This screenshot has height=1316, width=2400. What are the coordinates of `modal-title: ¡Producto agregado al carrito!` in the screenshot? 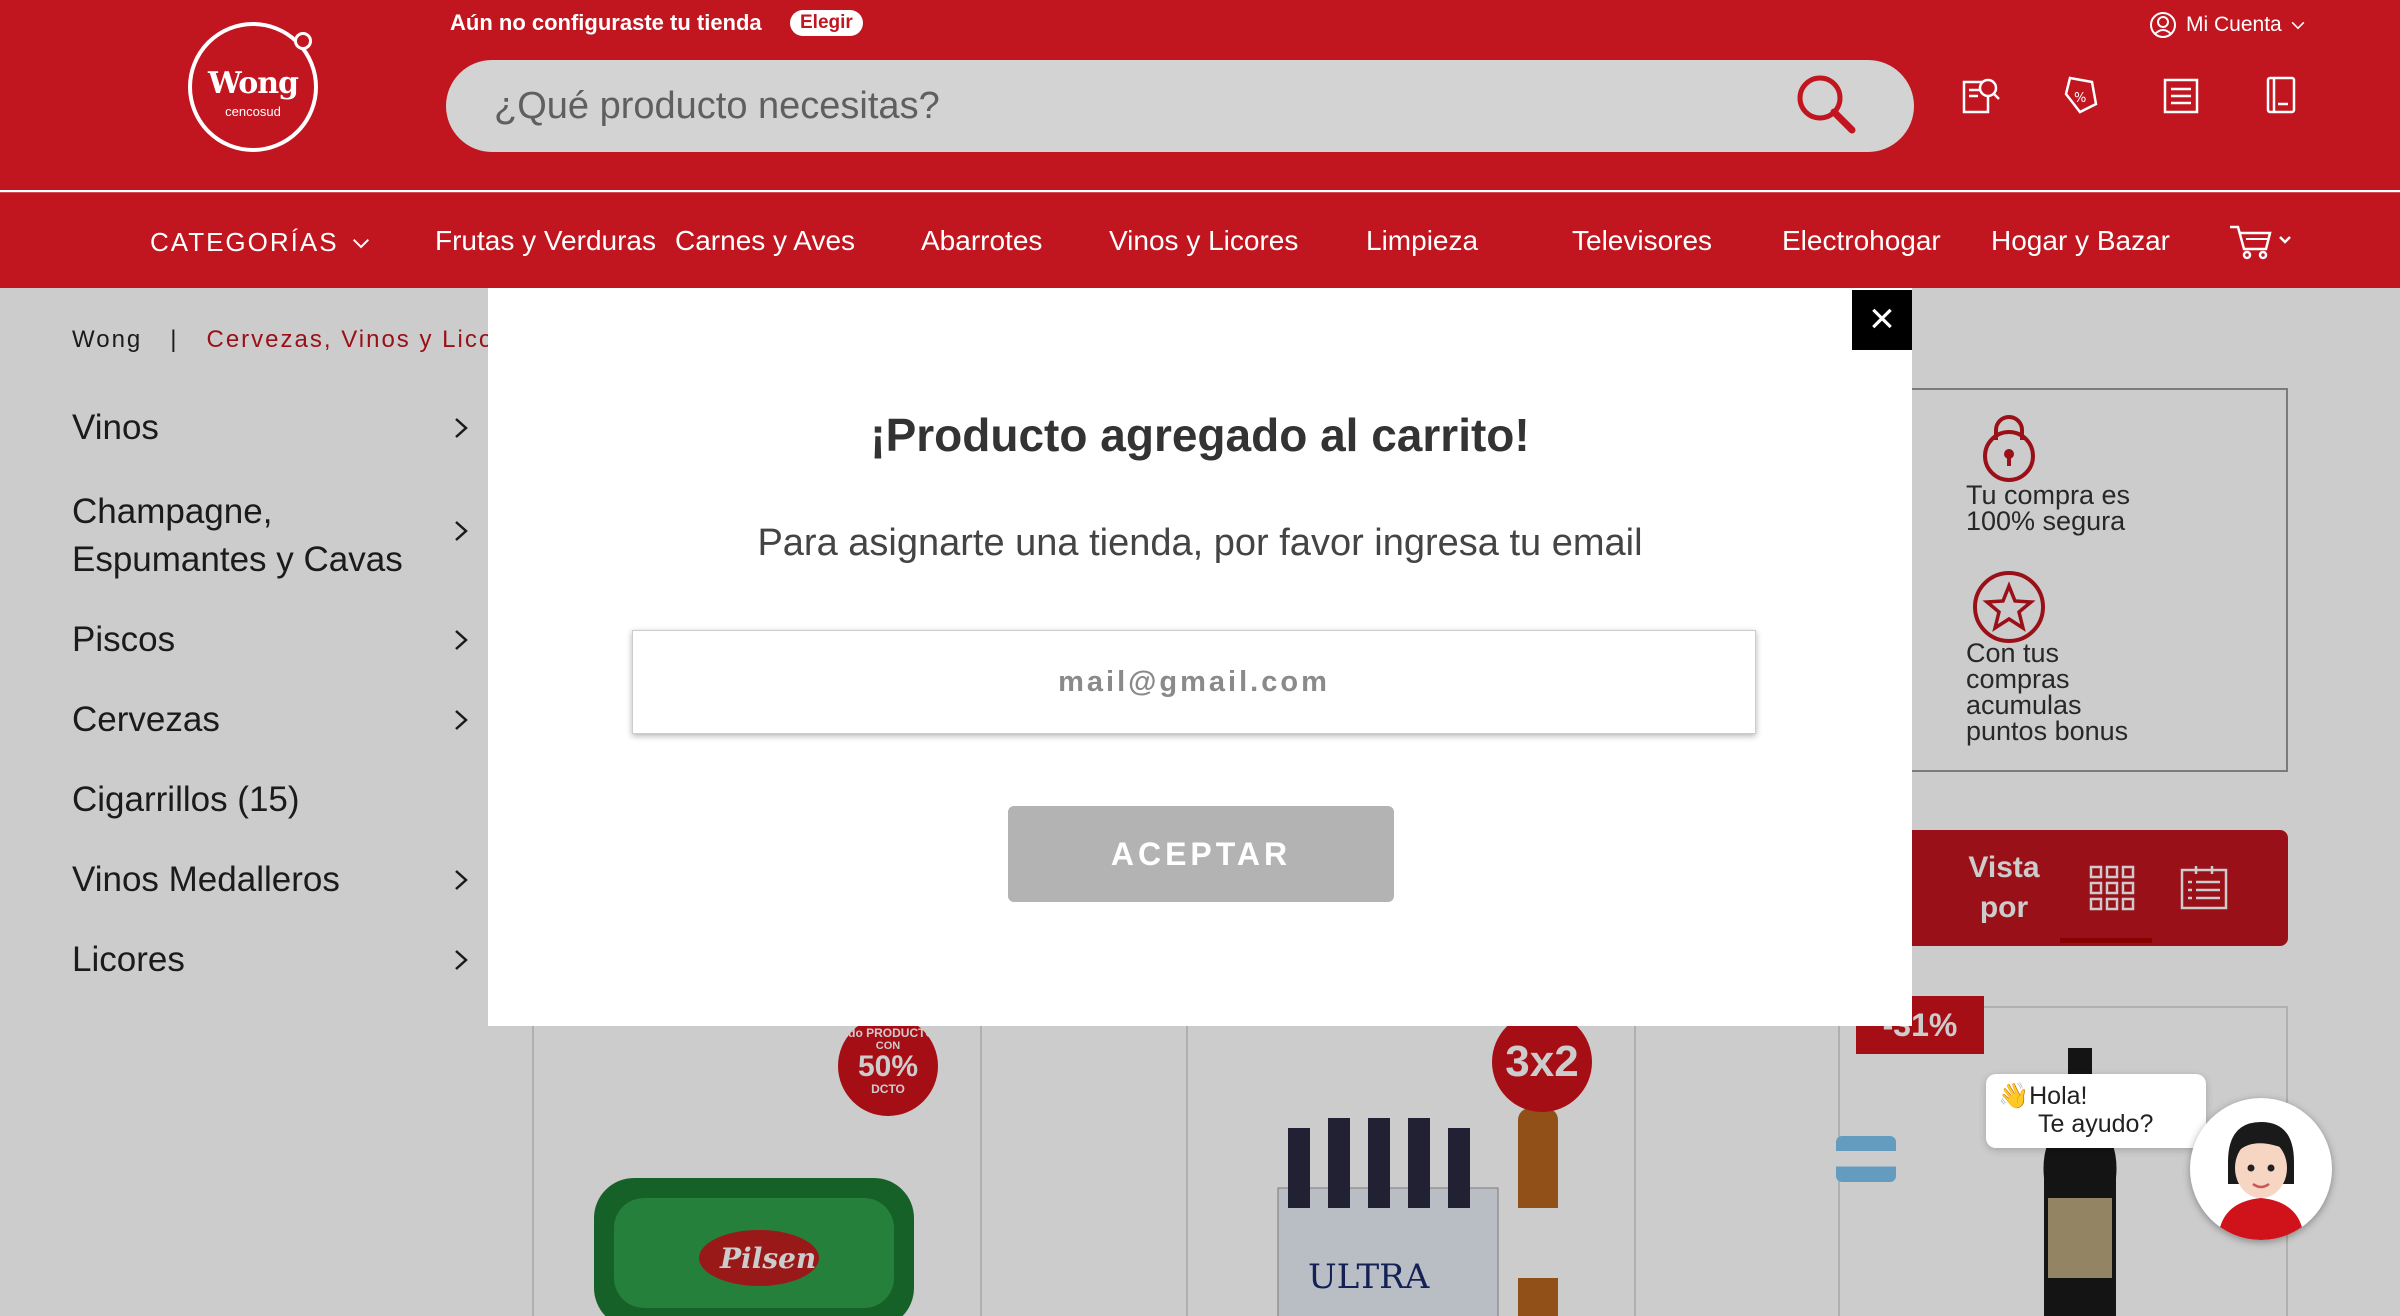 It's located at (1200, 435).